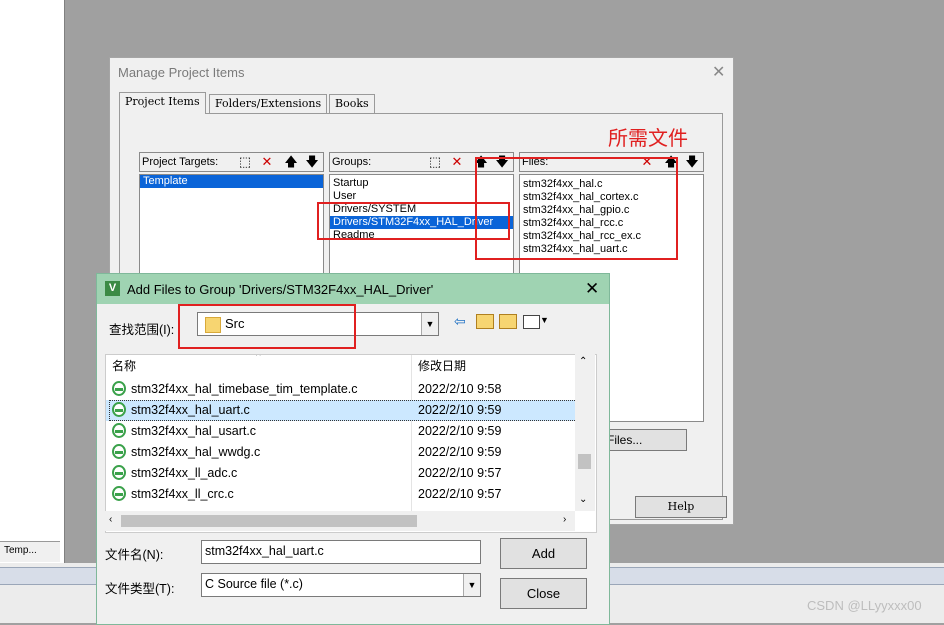 This screenshot has height=625, width=944. Describe the element at coordinates (543, 593) in the screenshot. I see `close-button: Close` at that location.